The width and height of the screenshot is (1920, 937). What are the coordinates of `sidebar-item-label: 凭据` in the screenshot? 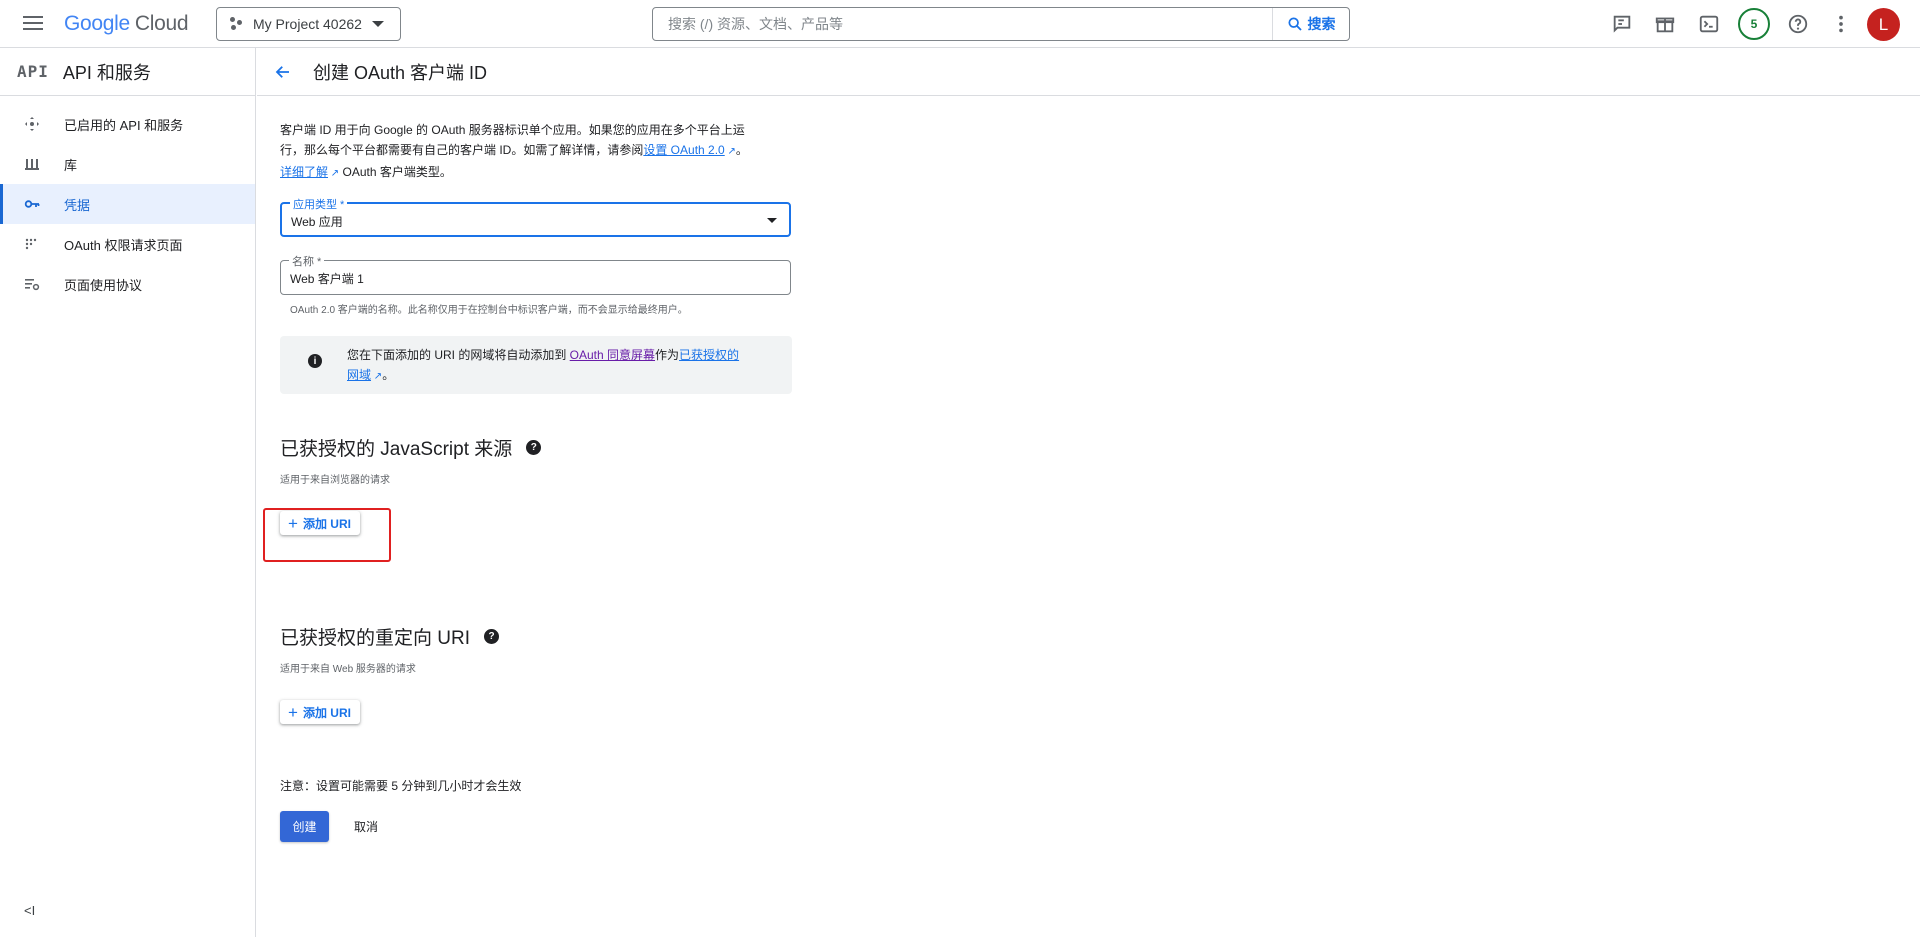 It's located at (77, 205).